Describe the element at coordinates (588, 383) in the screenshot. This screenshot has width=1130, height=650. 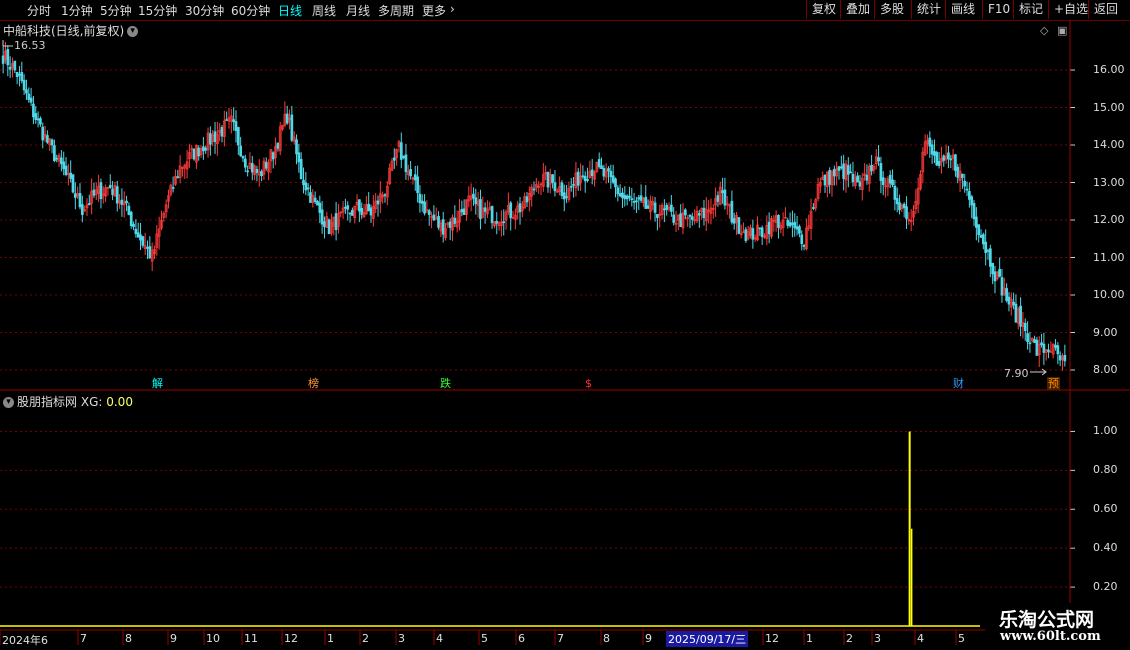
I see `event-badge-3: $` at that location.